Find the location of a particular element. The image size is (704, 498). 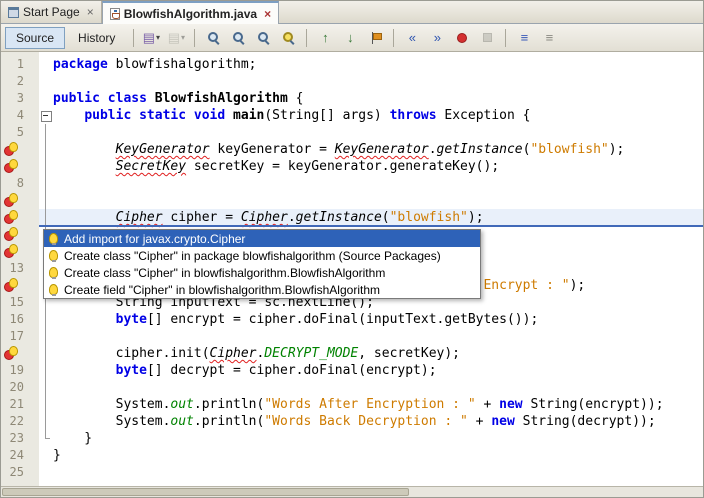

shift-line-left-icon: « is located at coordinates (412, 37).